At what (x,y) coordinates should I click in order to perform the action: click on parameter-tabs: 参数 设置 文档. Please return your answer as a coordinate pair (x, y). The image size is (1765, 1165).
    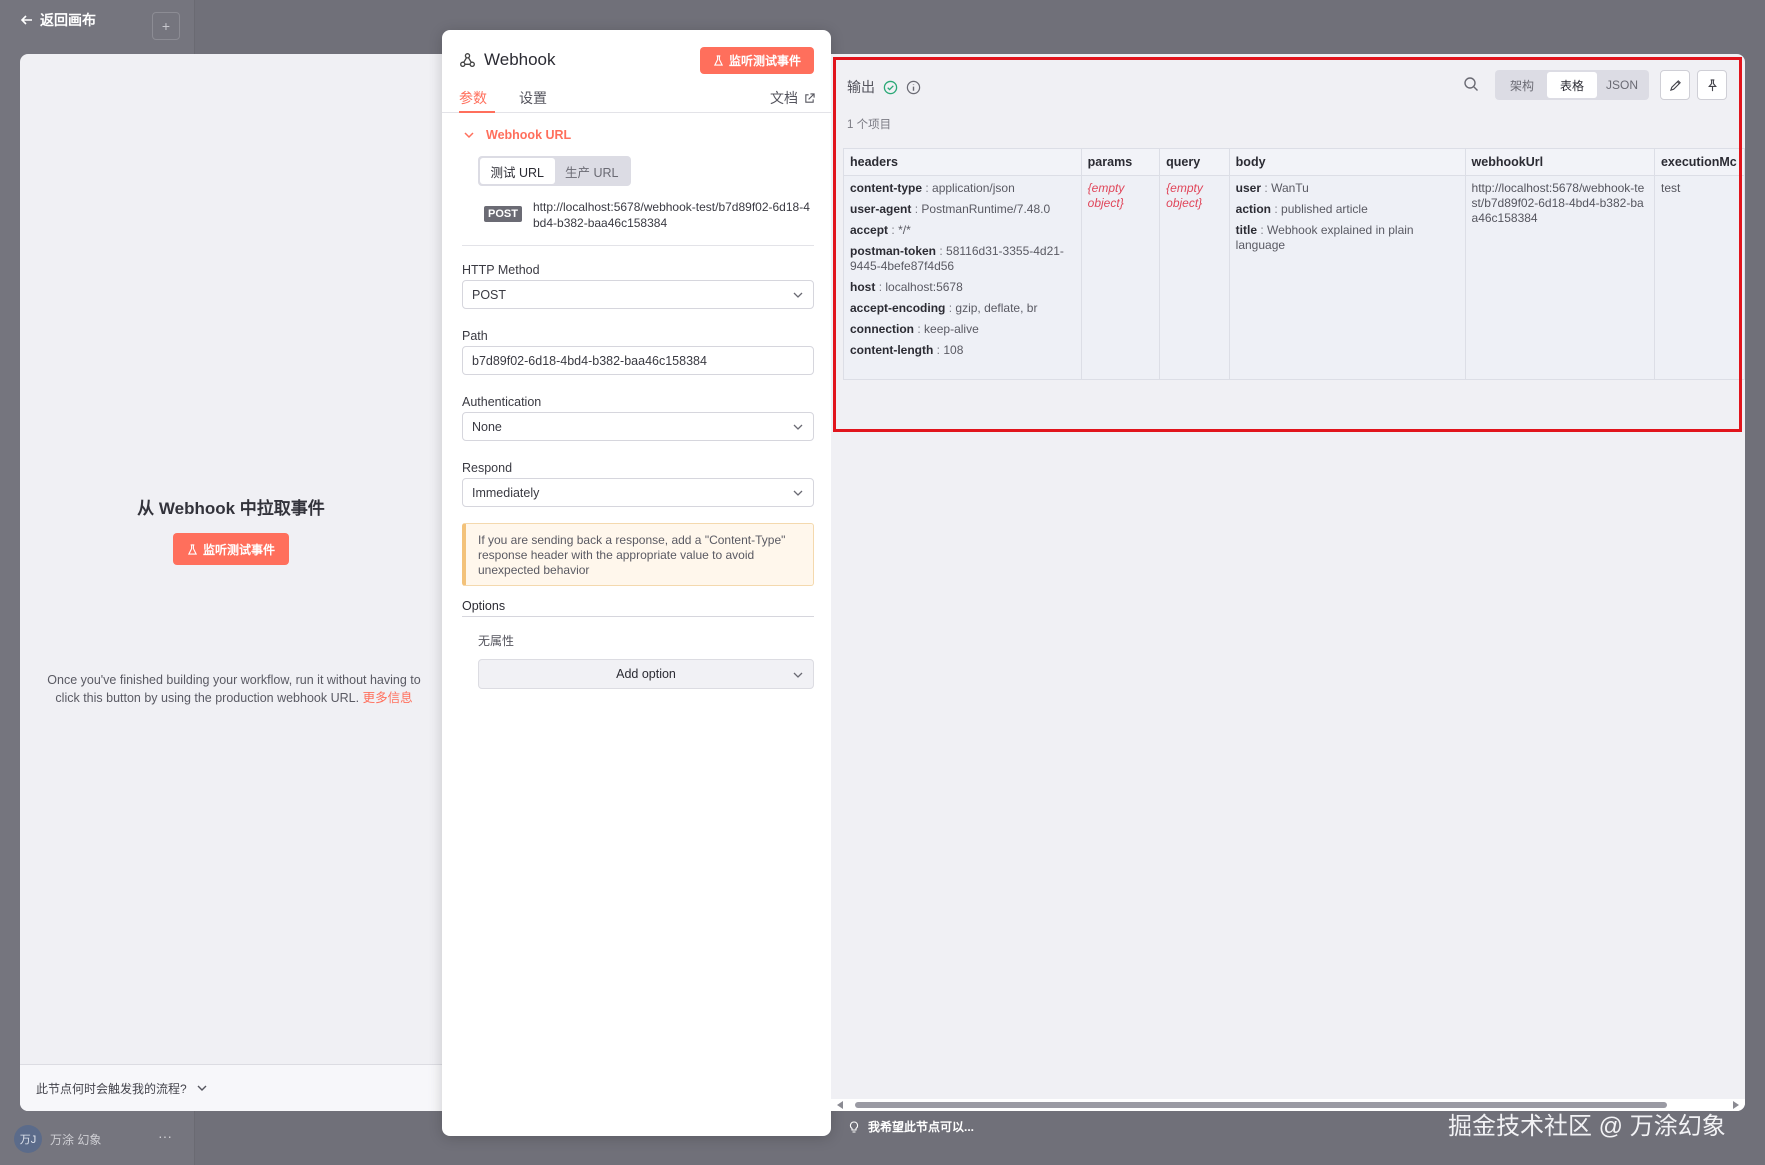
    Looking at the image, I should click on (636, 97).